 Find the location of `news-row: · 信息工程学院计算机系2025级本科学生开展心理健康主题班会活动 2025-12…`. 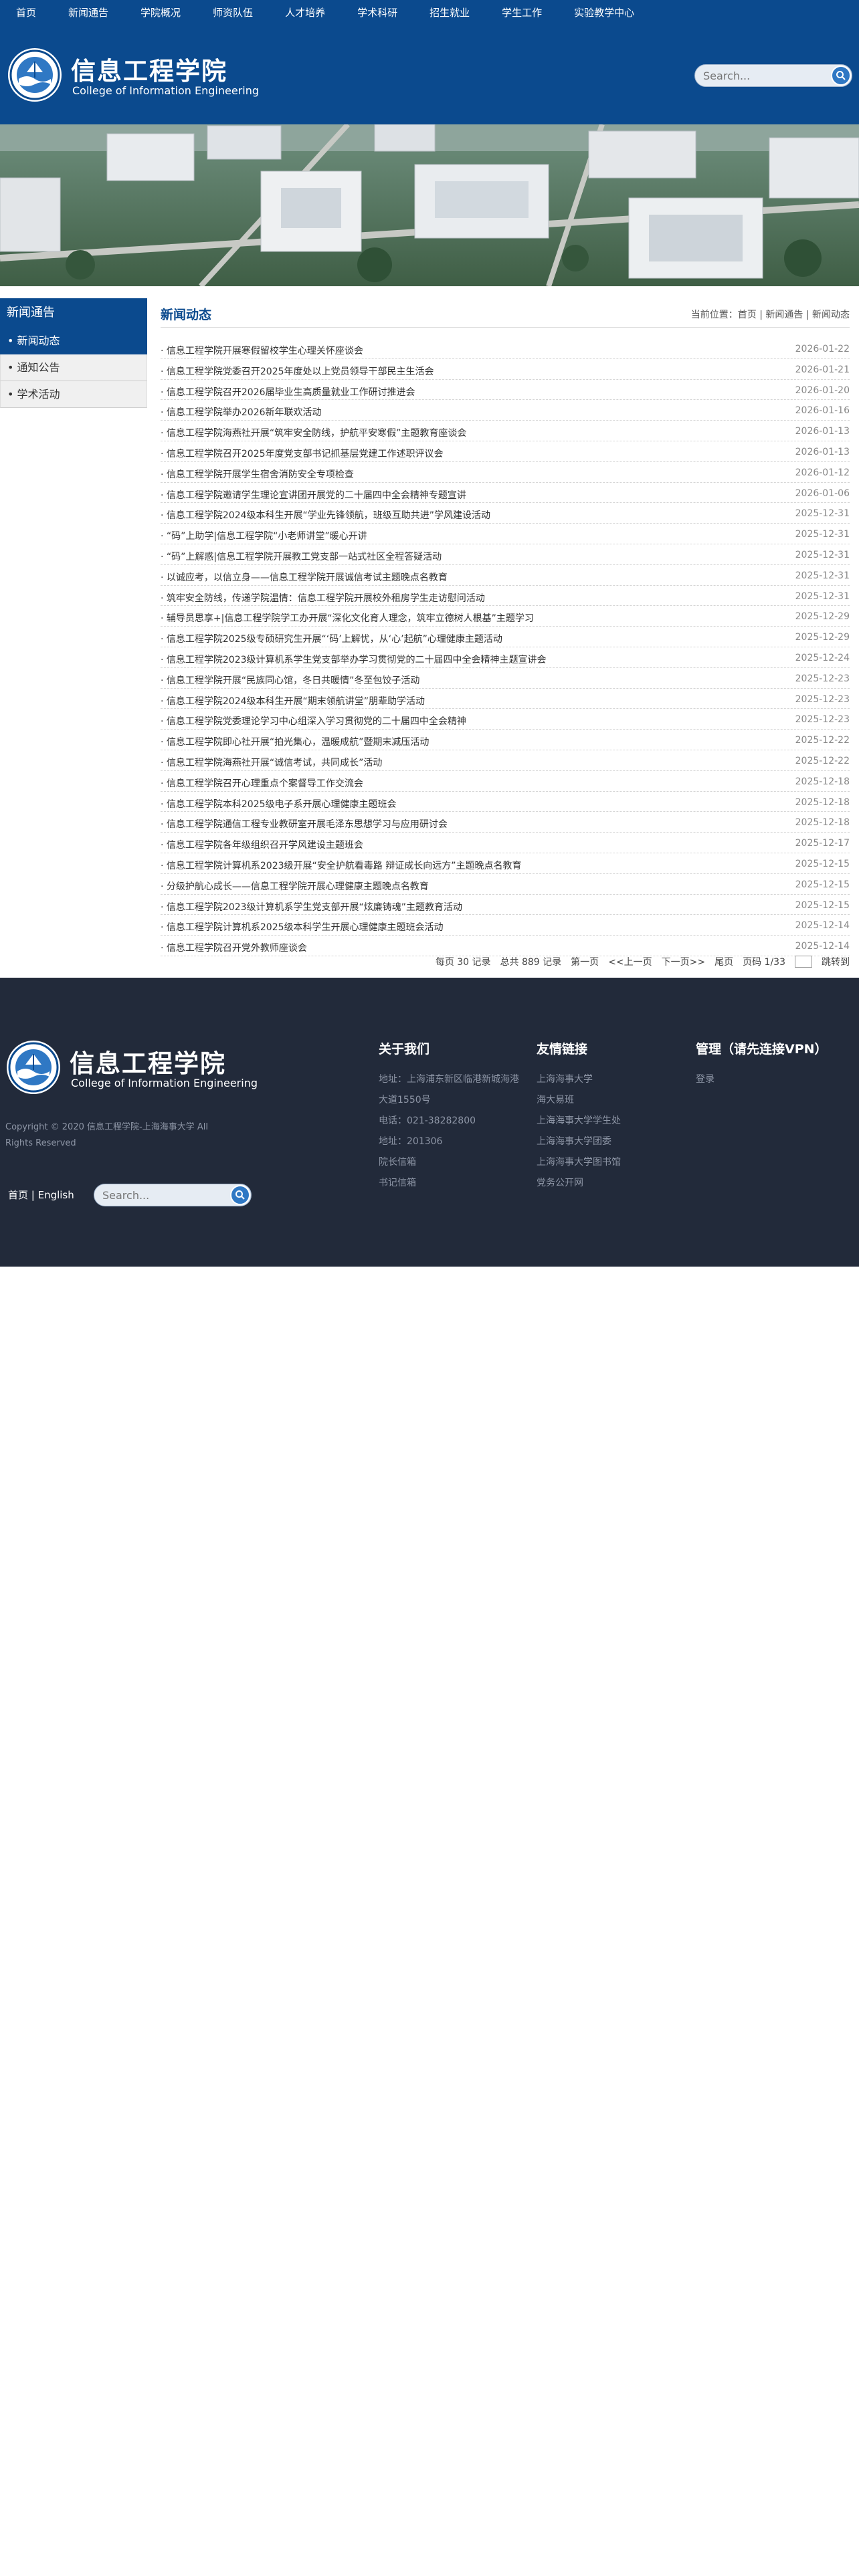

news-row: · 信息工程学院计算机系2025级本科学生开展心理健康主题班会活动 2025-12… is located at coordinates (505, 926).